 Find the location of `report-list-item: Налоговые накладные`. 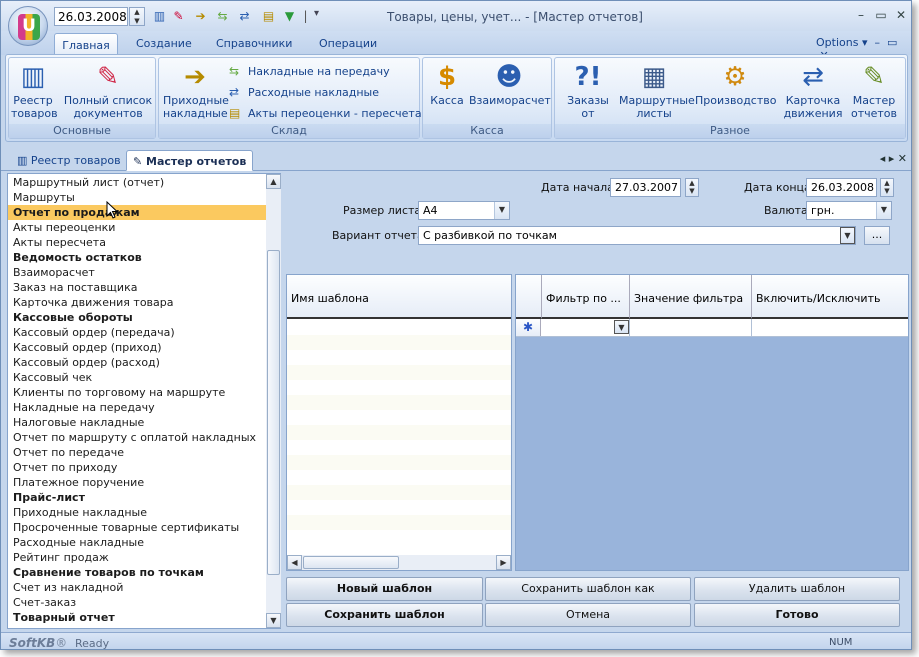

report-list-item: Налоговые накладные is located at coordinates (137, 422).